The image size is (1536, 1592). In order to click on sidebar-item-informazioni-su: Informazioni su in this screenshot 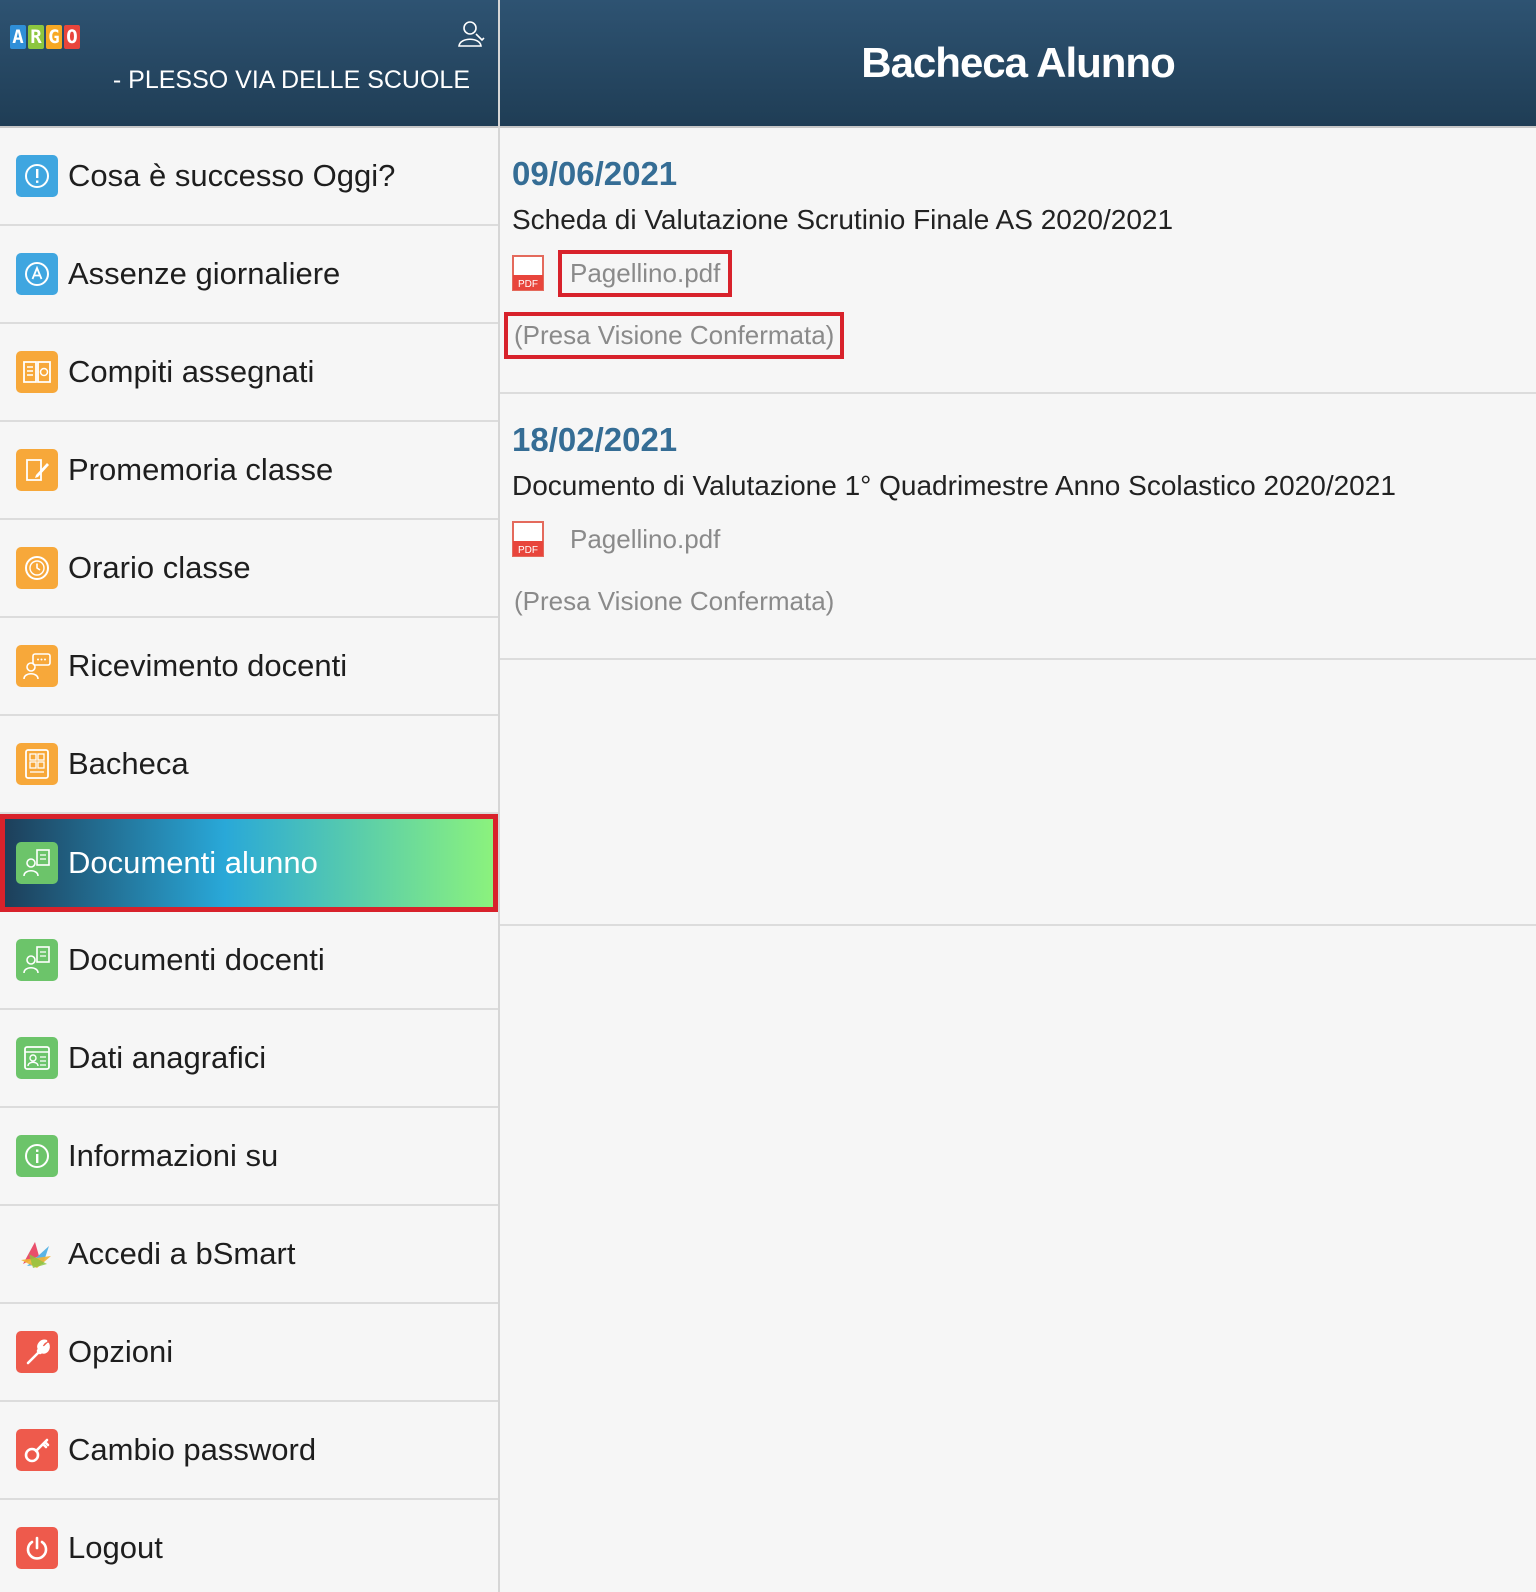, I will do `click(249, 1157)`.